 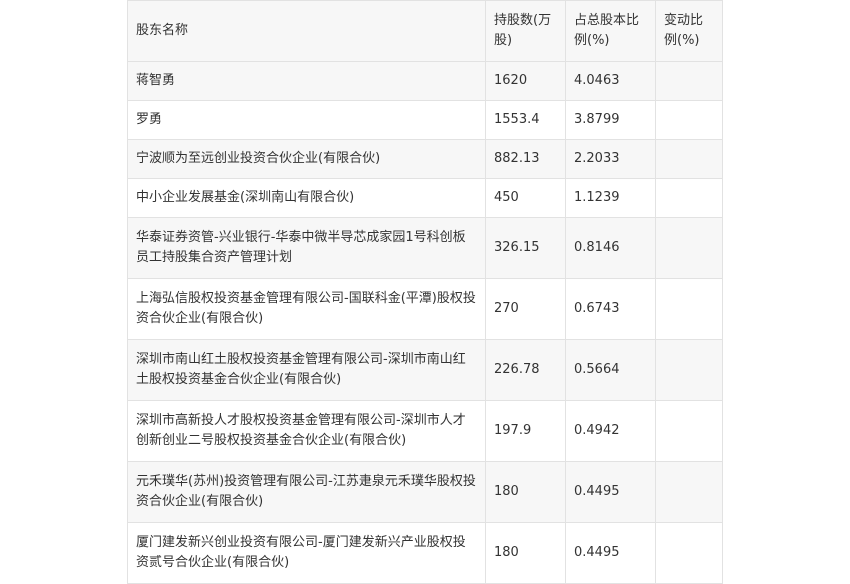 I want to click on table-row: 中小企业发展基金(深圳南山有限合伙) 450 1.1239, so click(x=425, y=198).